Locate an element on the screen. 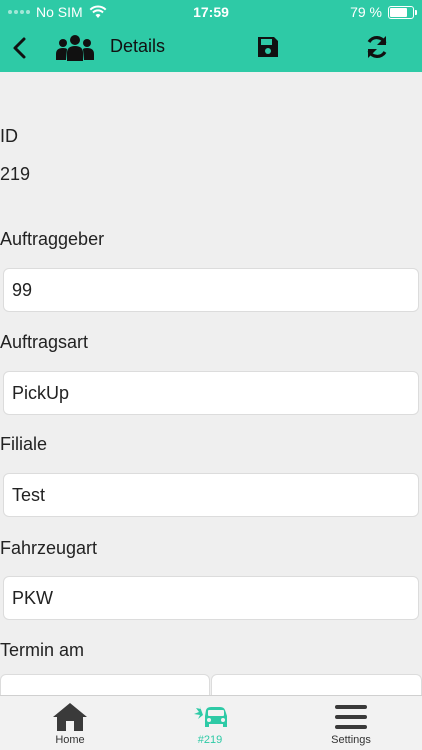 Image resolution: width=422 pixels, height=750 pixels. group-icon is located at coordinates (75, 48).